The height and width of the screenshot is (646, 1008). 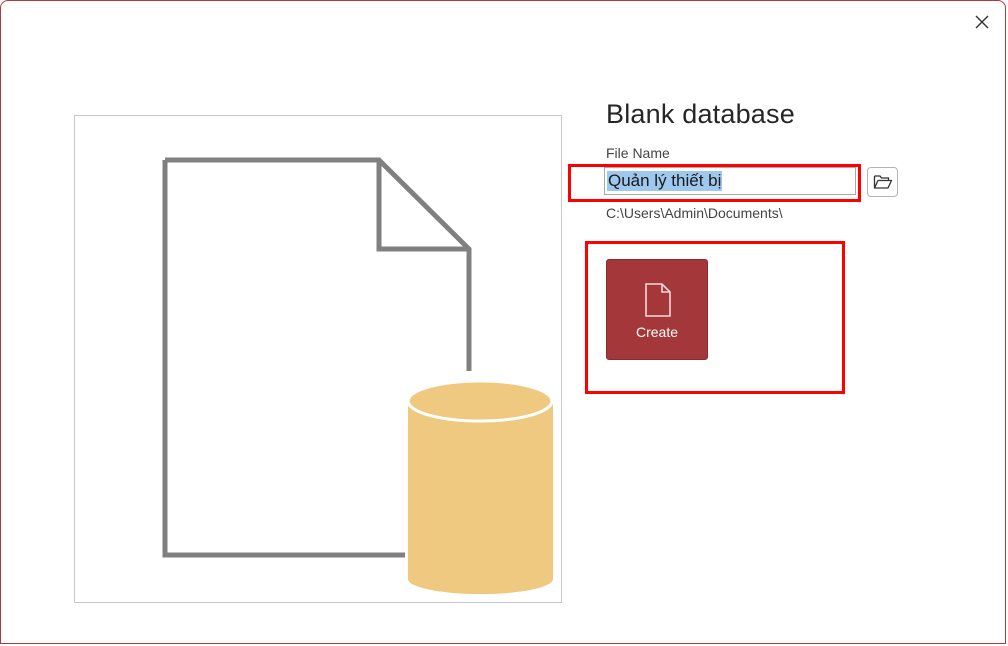 What do you see at coordinates (658, 300) in the screenshot?
I see `document-icon` at bounding box center [658, 300].